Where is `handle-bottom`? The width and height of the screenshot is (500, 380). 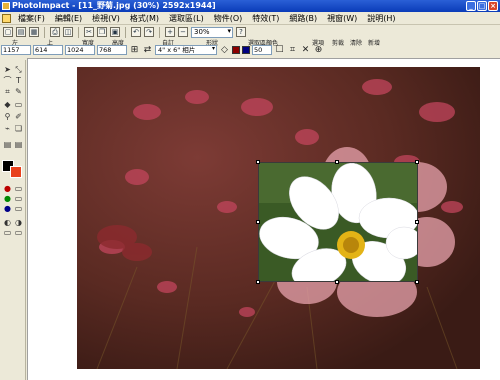
handle-bottom is located at coordinates (337, 282).